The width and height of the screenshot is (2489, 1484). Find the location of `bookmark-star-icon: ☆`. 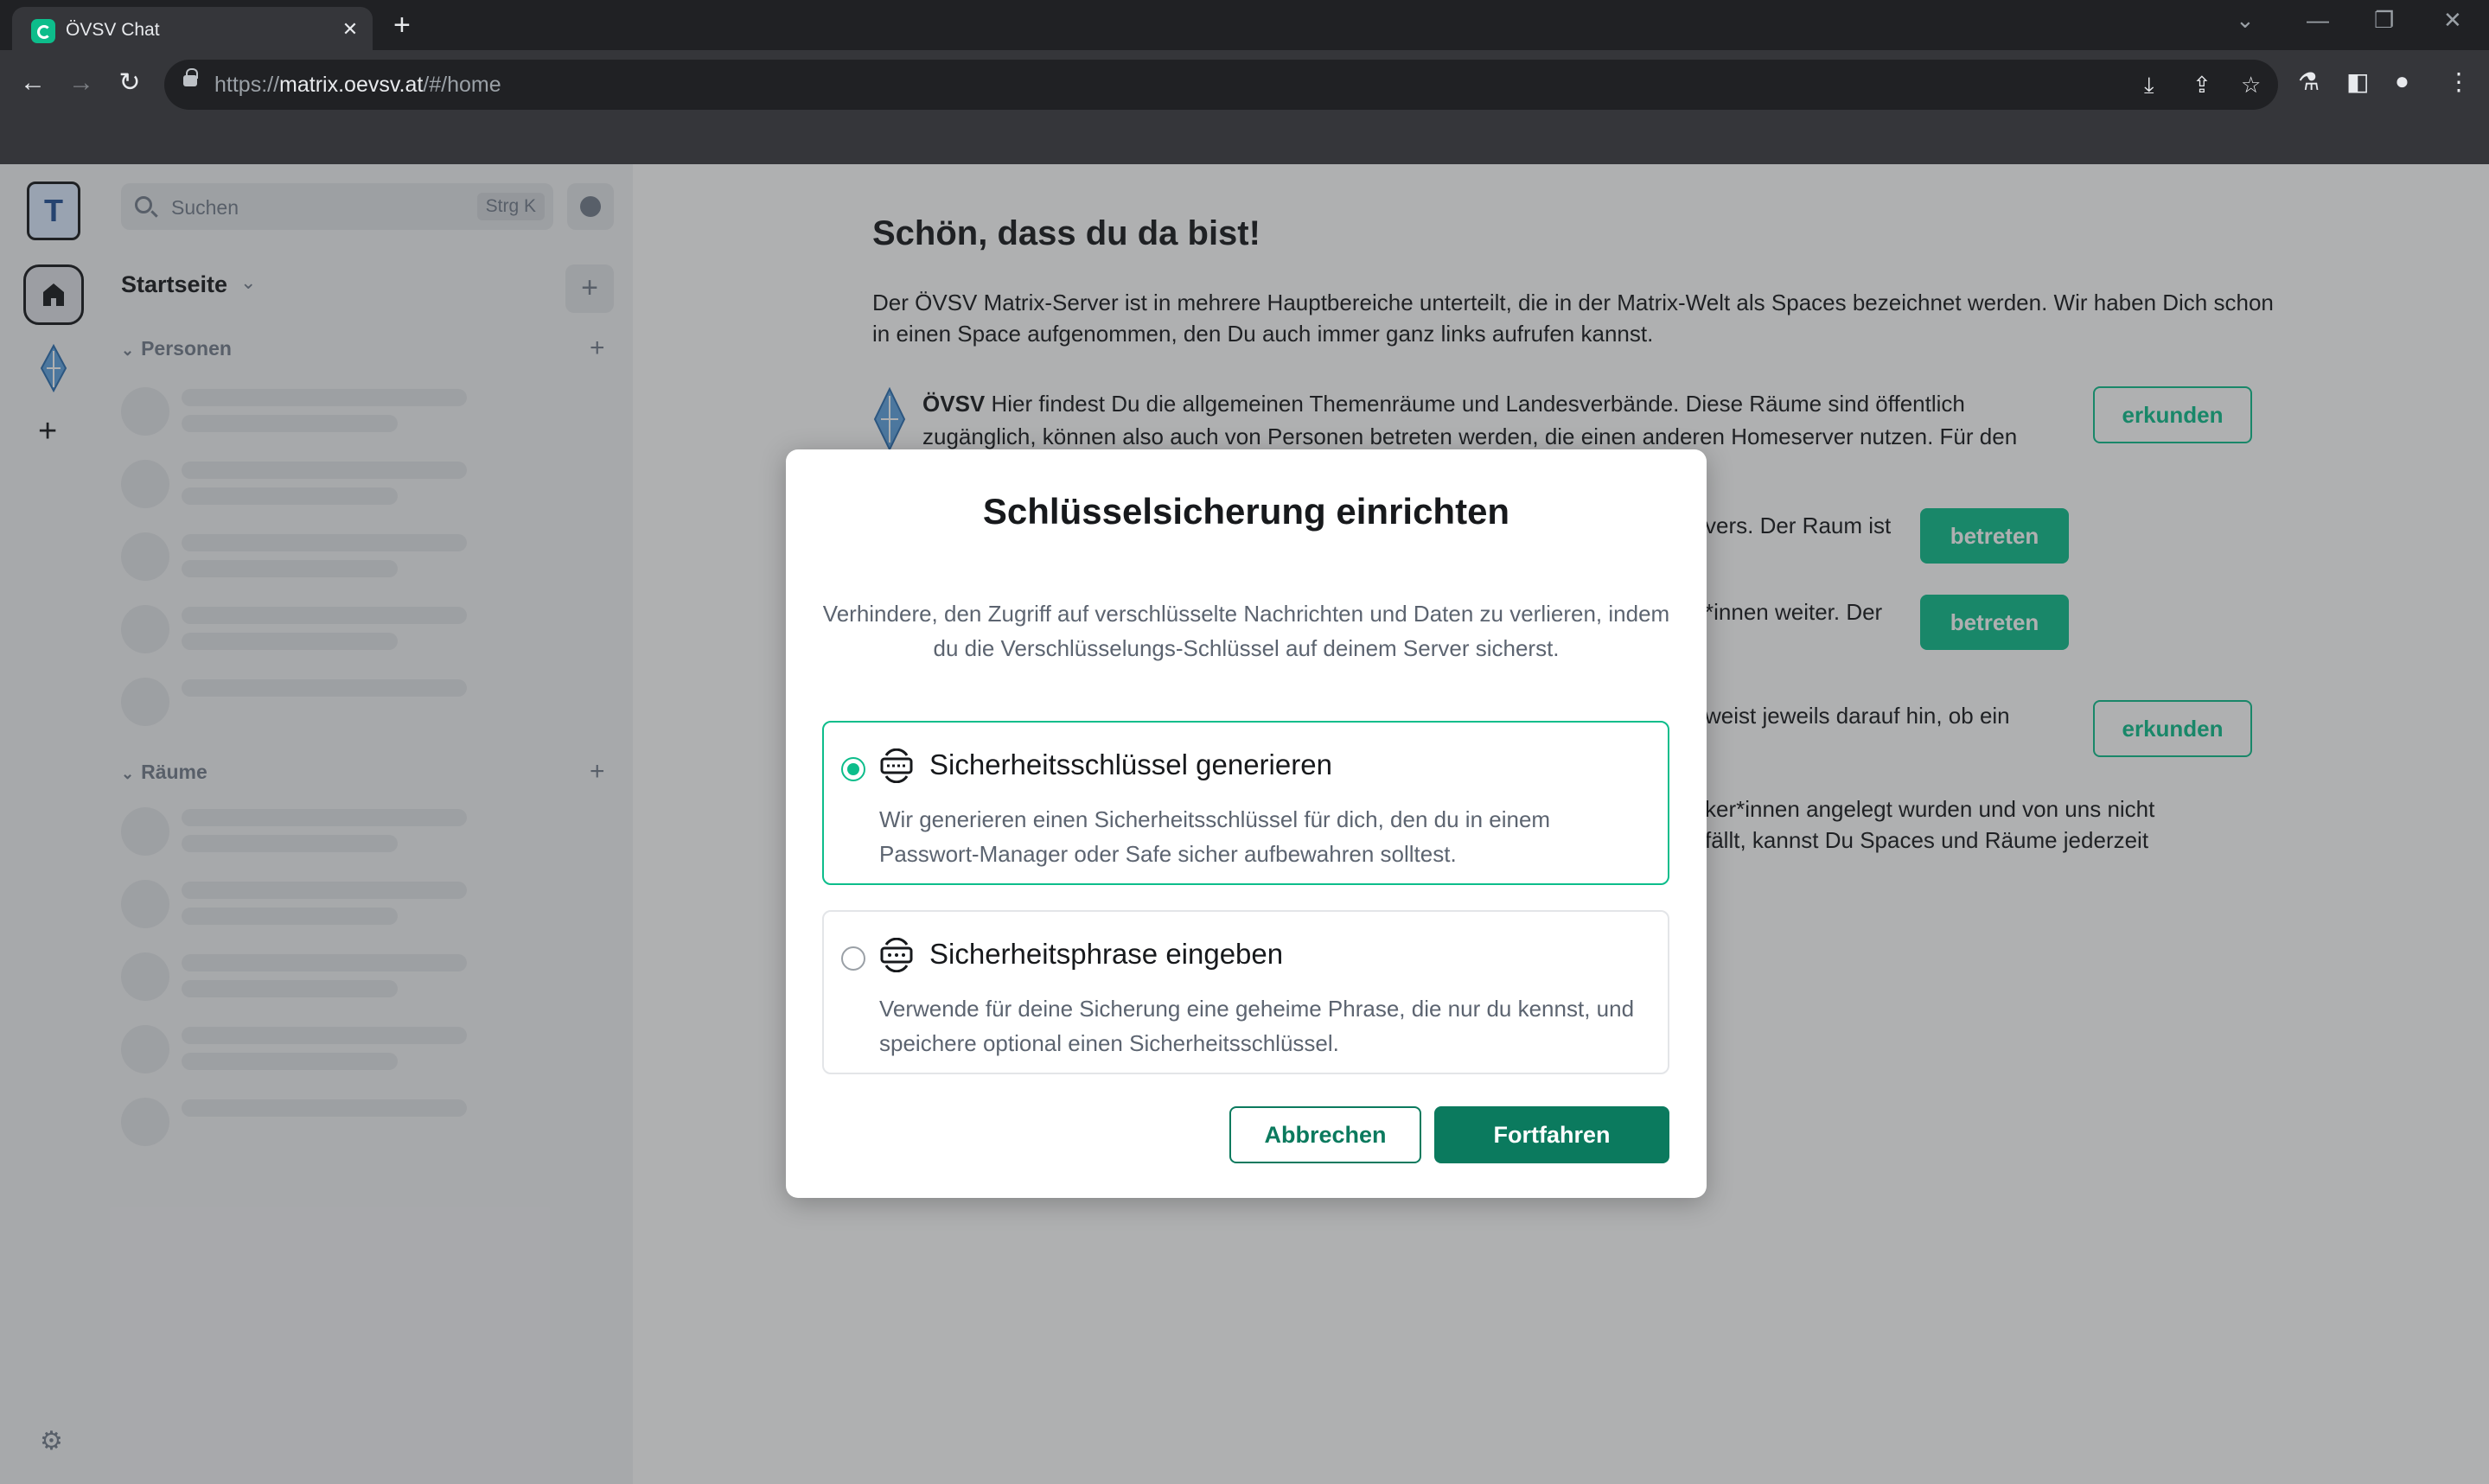

bookmark-star-icon: ☆ is located at coordinates (2251, 85).